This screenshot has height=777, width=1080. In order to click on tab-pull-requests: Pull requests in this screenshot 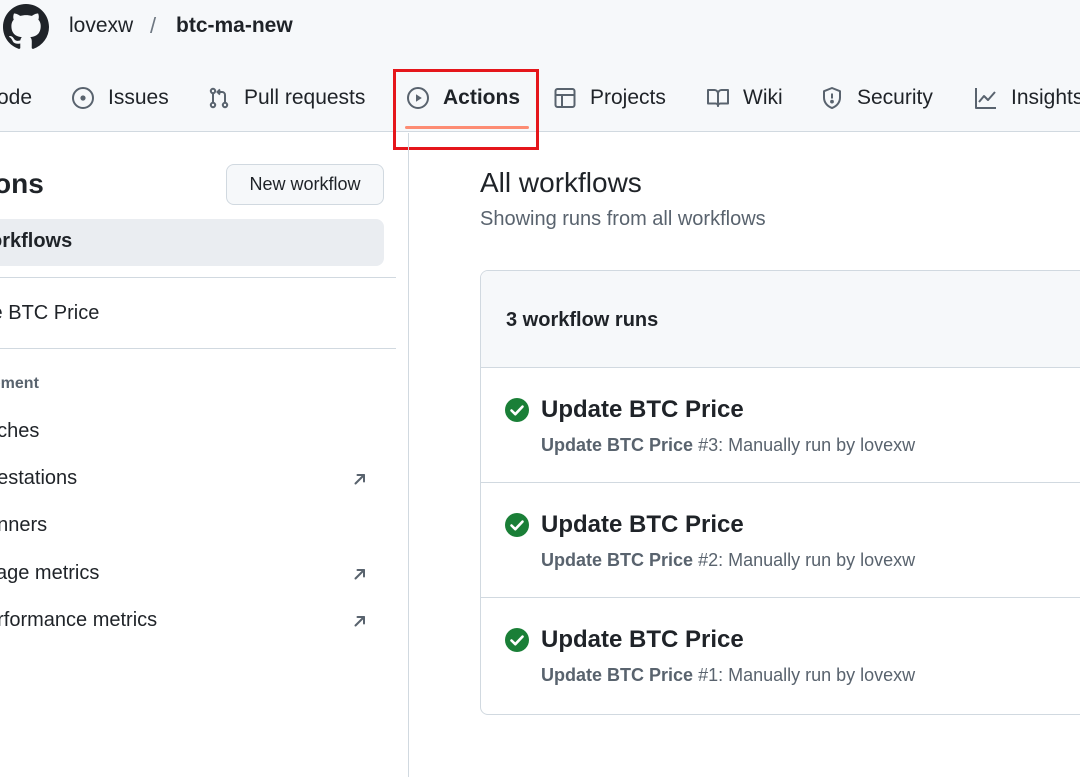, I will do `click(286, 98)`.